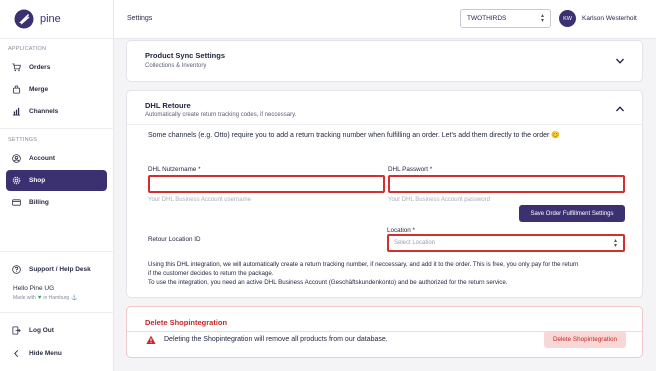 This screenshot has height=371, width=656. What do you see at coordinates (185, 55) in the screenshot?
I see `card-title: Product Sync Settings` at bounding box center [185, 55].